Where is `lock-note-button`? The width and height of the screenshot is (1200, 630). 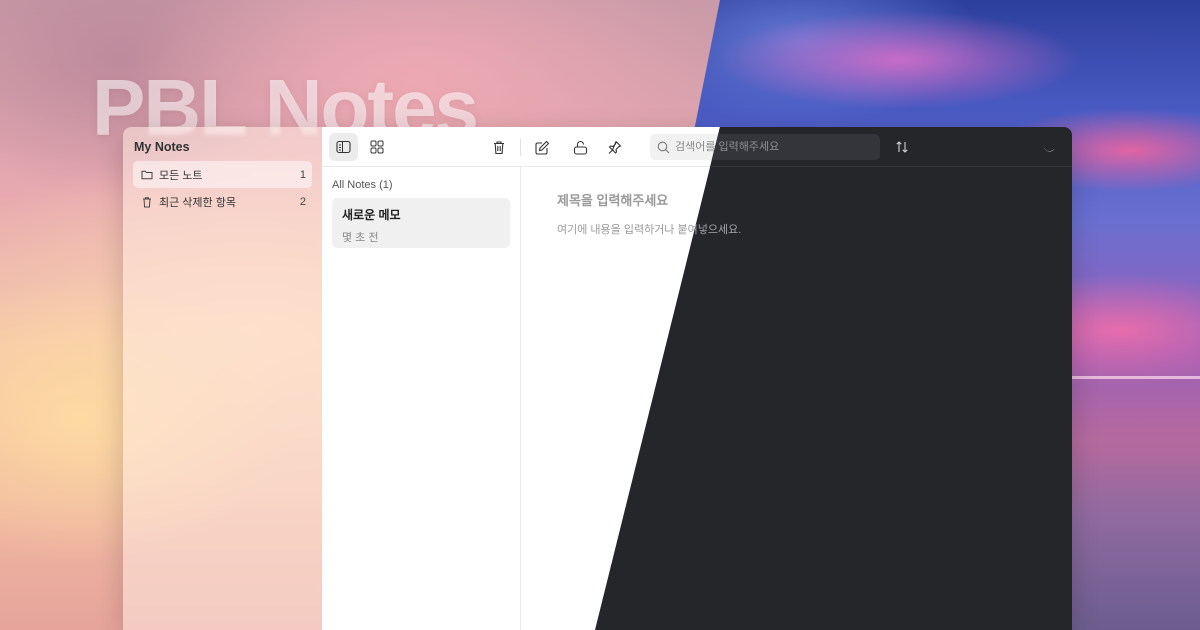
lock-note-button is located at coordinates (580, 147).